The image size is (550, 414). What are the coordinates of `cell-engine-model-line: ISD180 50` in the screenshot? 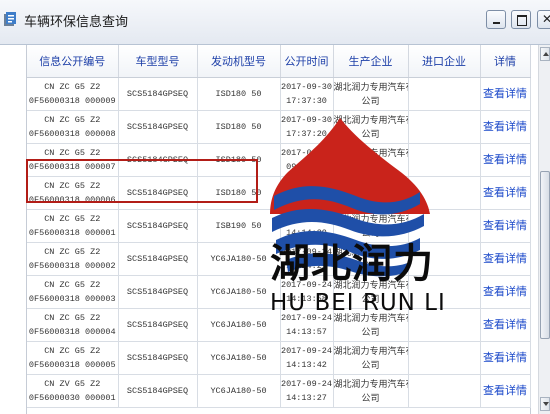 It's located at (238, 94).